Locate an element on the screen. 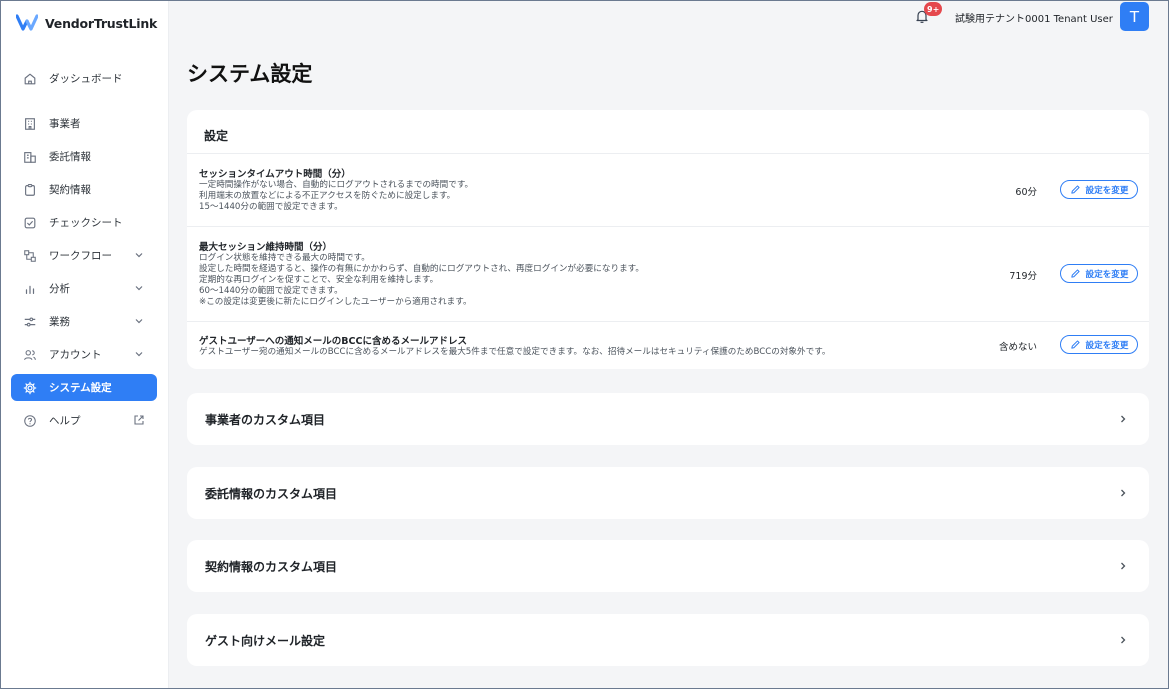 The image size is (1169, 689). help-icon is located at coordinates (30, 421).